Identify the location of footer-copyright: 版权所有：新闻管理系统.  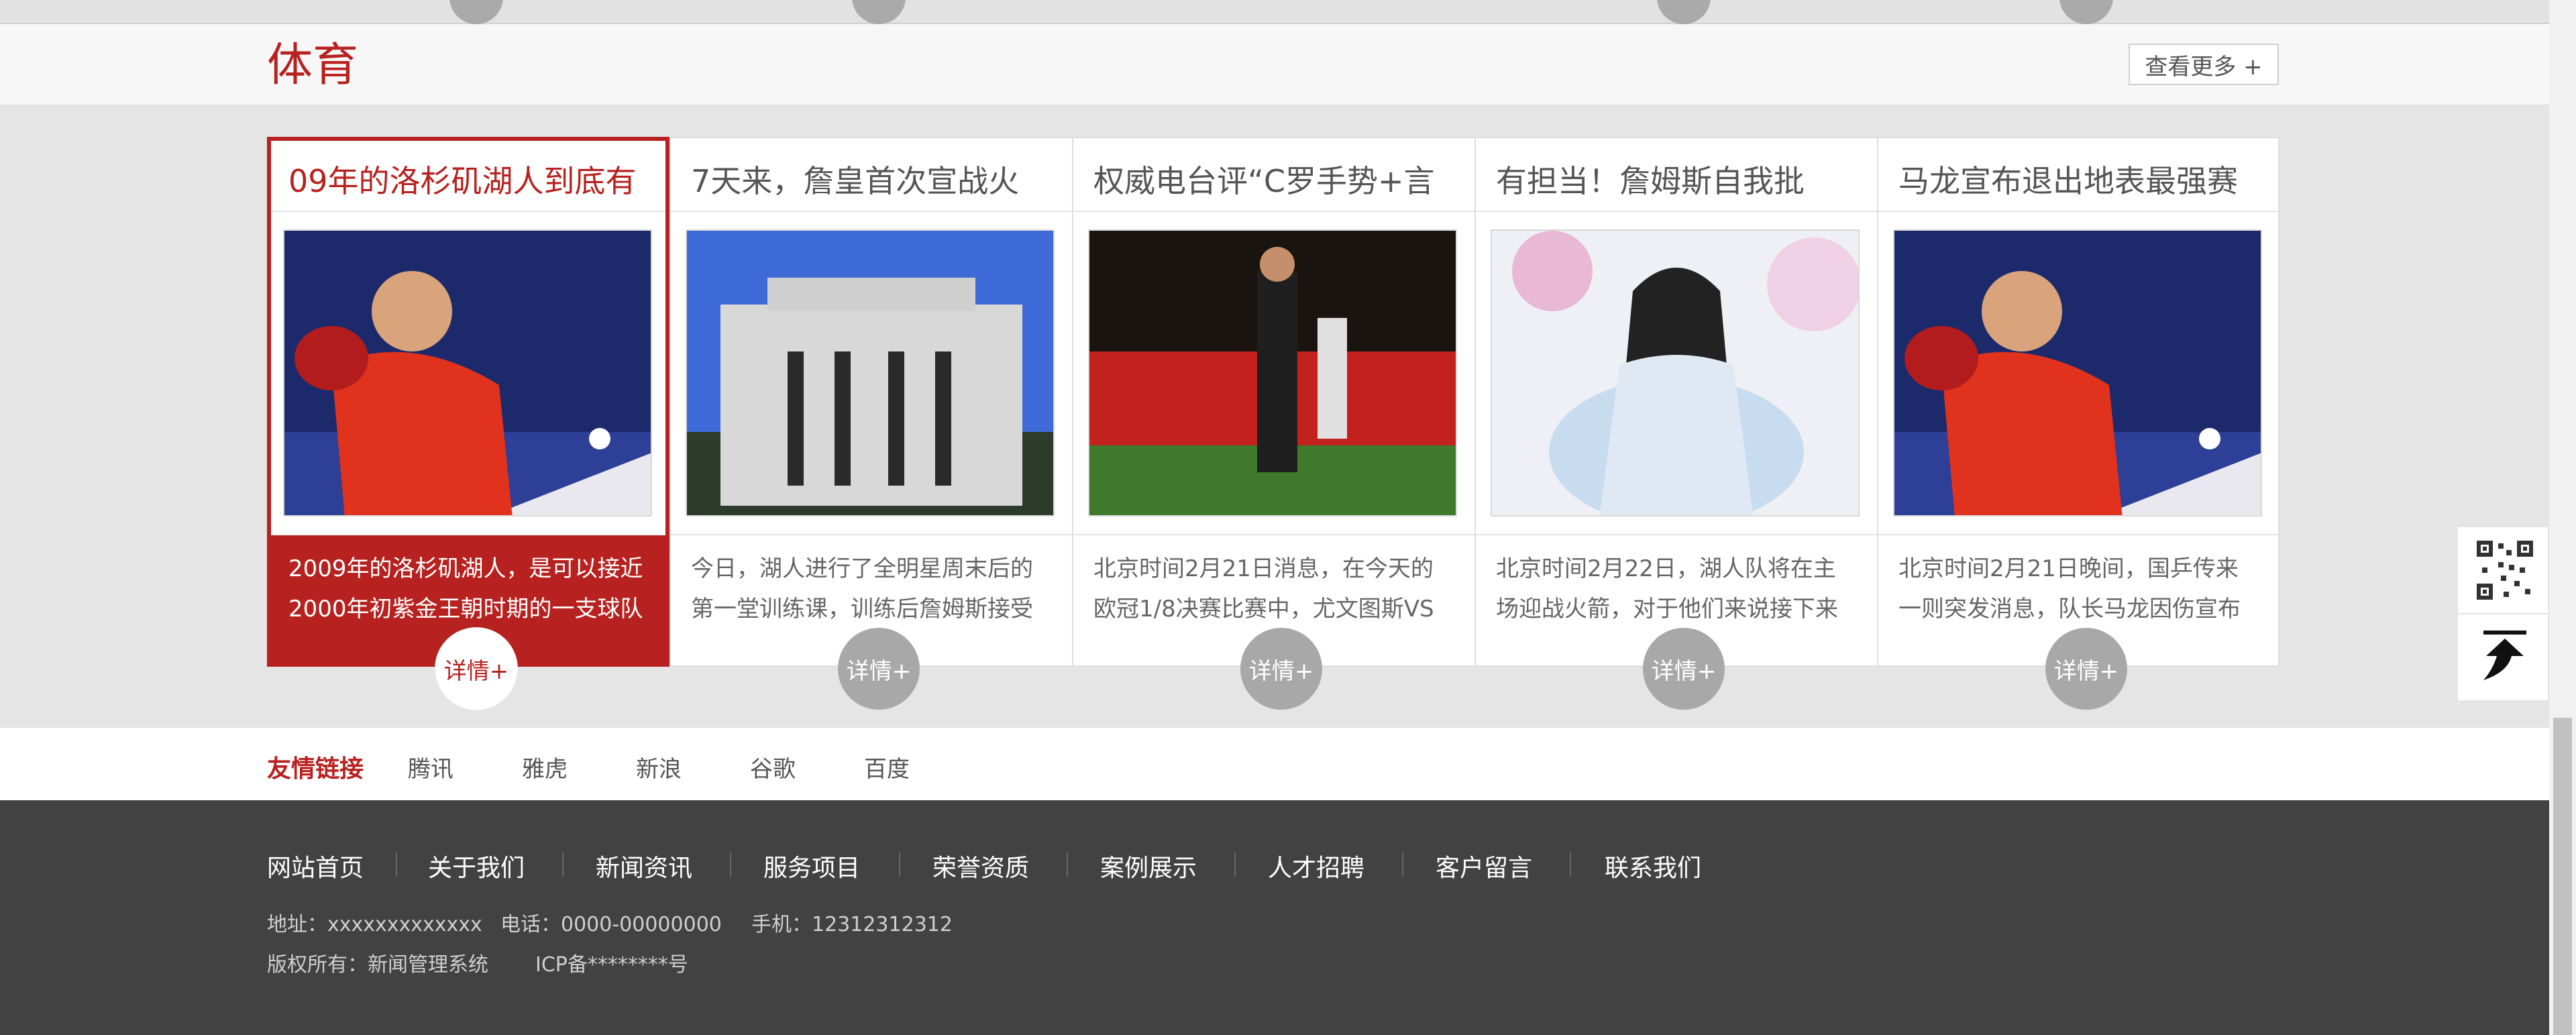
(377, 965).